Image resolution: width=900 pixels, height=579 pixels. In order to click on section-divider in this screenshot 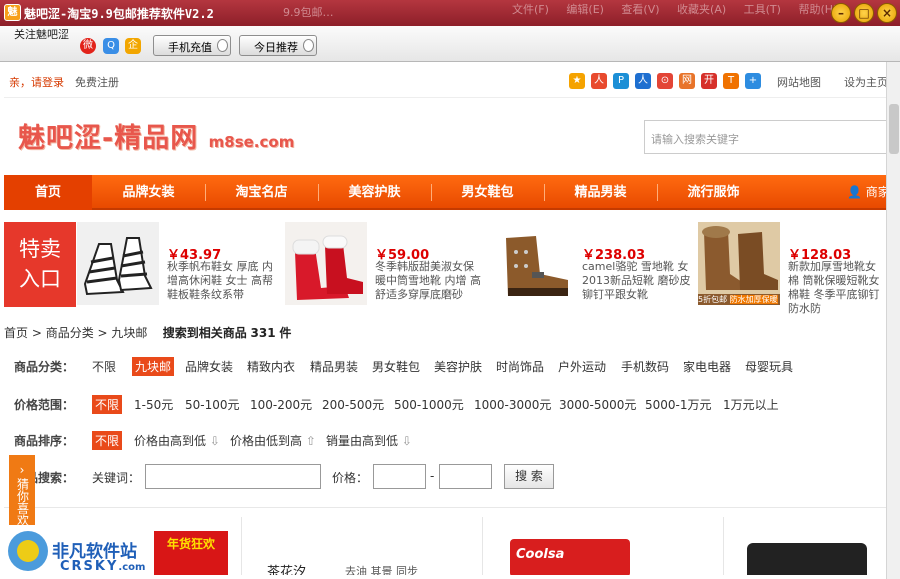, I will do `click(445, 507)`.